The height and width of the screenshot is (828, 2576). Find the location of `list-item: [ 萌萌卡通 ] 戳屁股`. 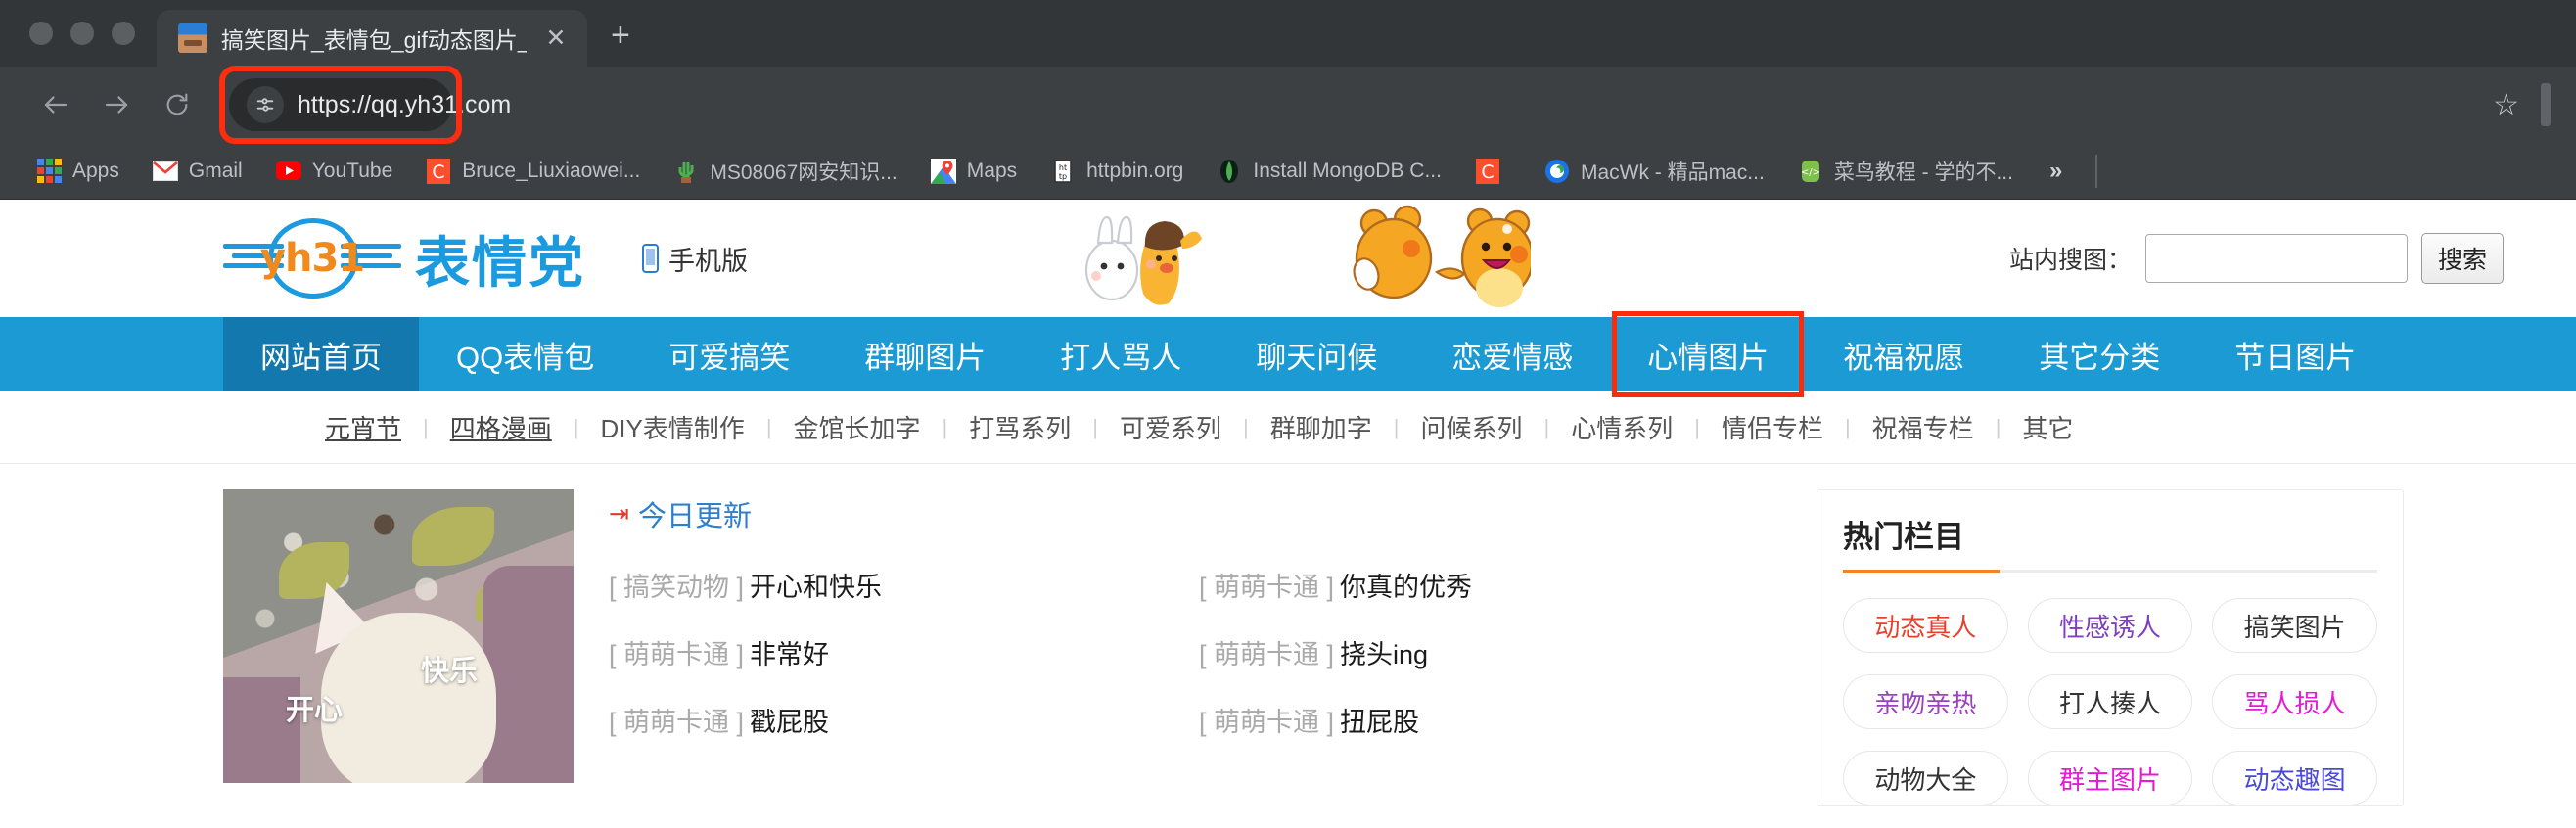

list-item: [ 萌萌卡通 ] 戳屁股 is located at coordinates (904, 720).